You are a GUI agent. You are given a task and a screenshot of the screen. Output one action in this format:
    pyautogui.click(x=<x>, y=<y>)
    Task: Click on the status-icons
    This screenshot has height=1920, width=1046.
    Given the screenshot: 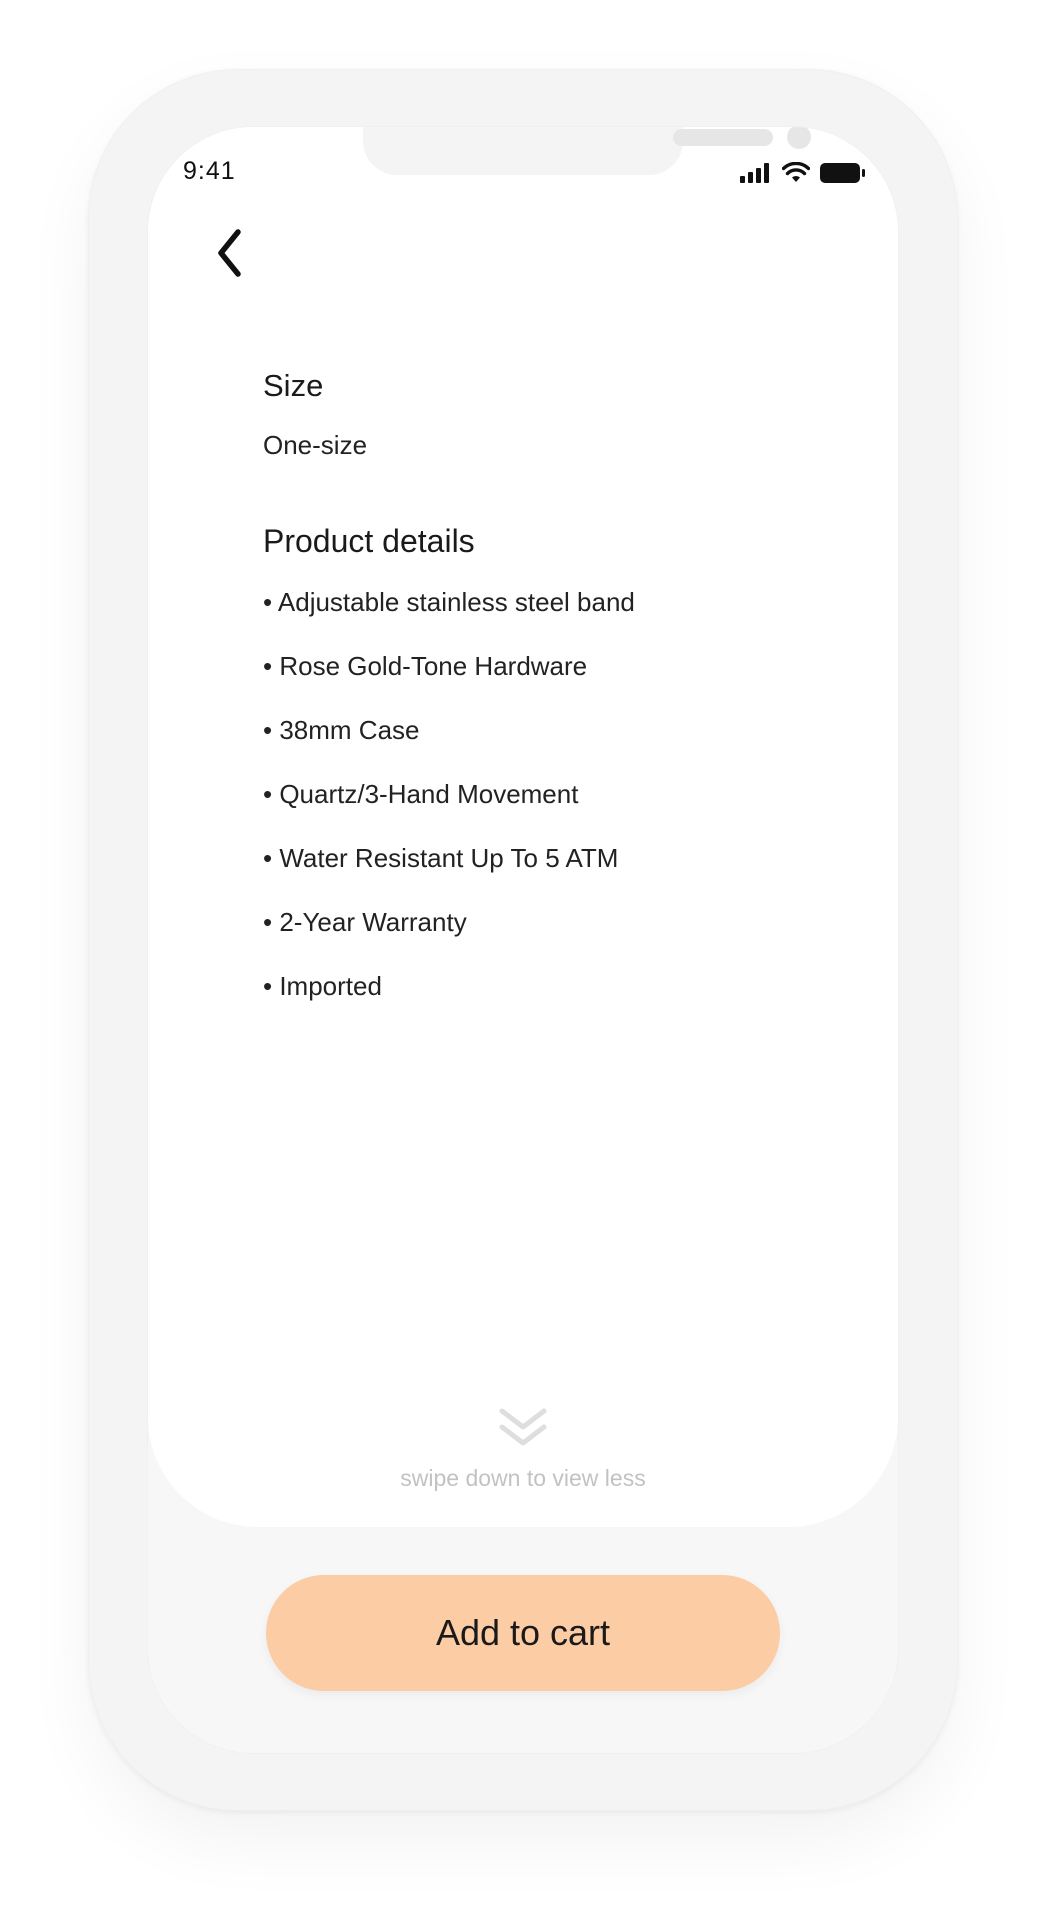 What is the action you would take?
    pyautogui.click(x=803, y=173)
    